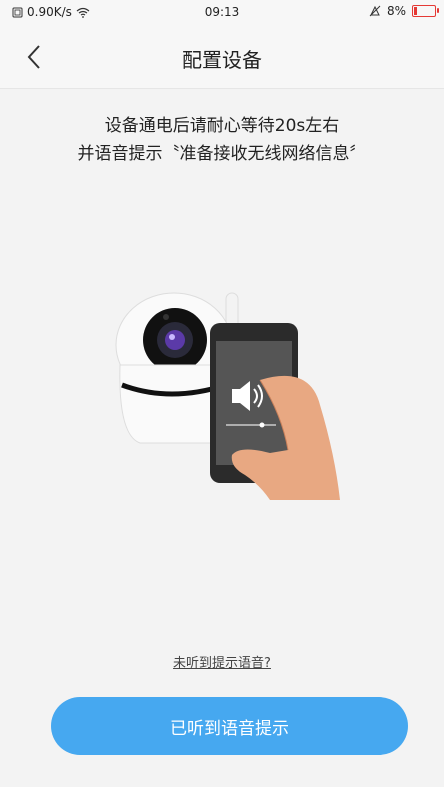 This screenshot has height=787, width=444. What do you see at coordinates (222, 140) in the screenshot?
I see `instruction-text: 设备通电后请耐心等待20s左右 并语音提示〝准备接收无线网络信息〞` at bounding box center [222, 140].